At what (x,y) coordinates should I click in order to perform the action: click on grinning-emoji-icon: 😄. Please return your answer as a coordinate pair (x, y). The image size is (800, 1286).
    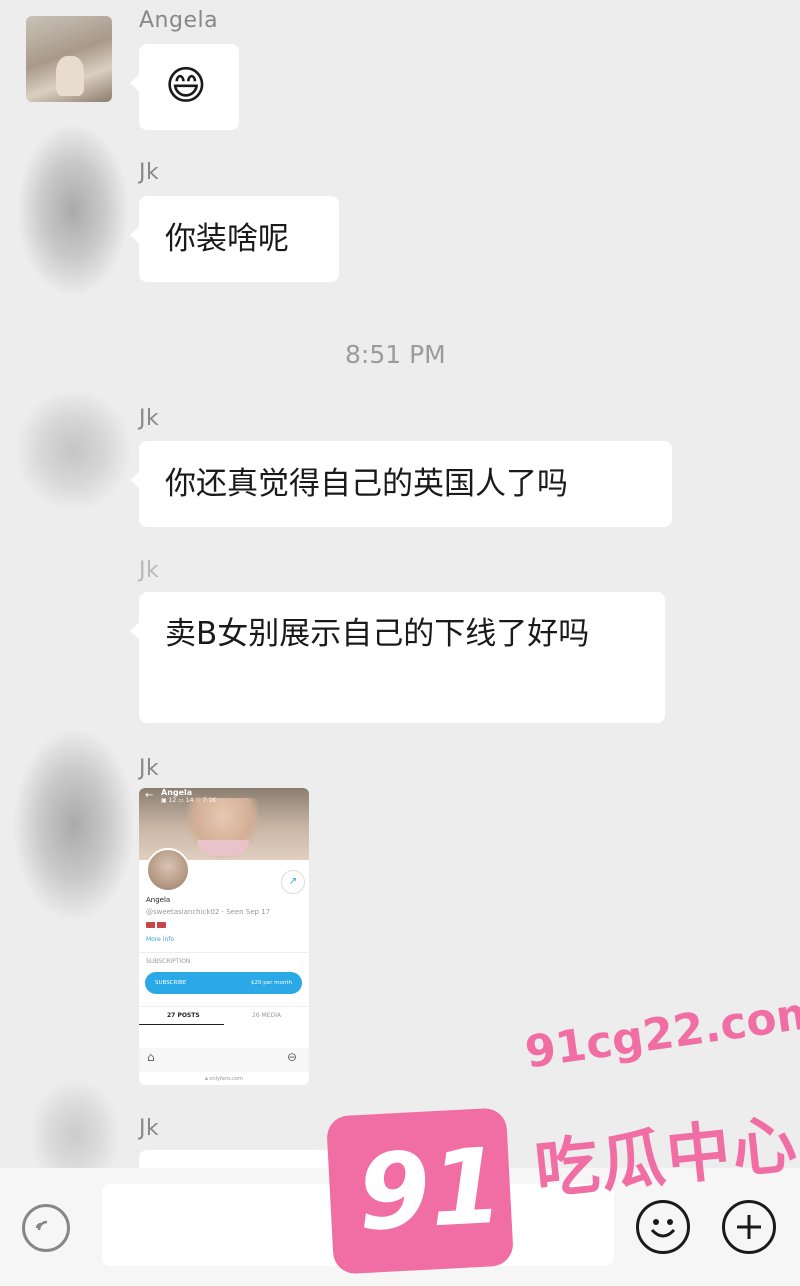
    Looking at the image, I should click on (186, 86).